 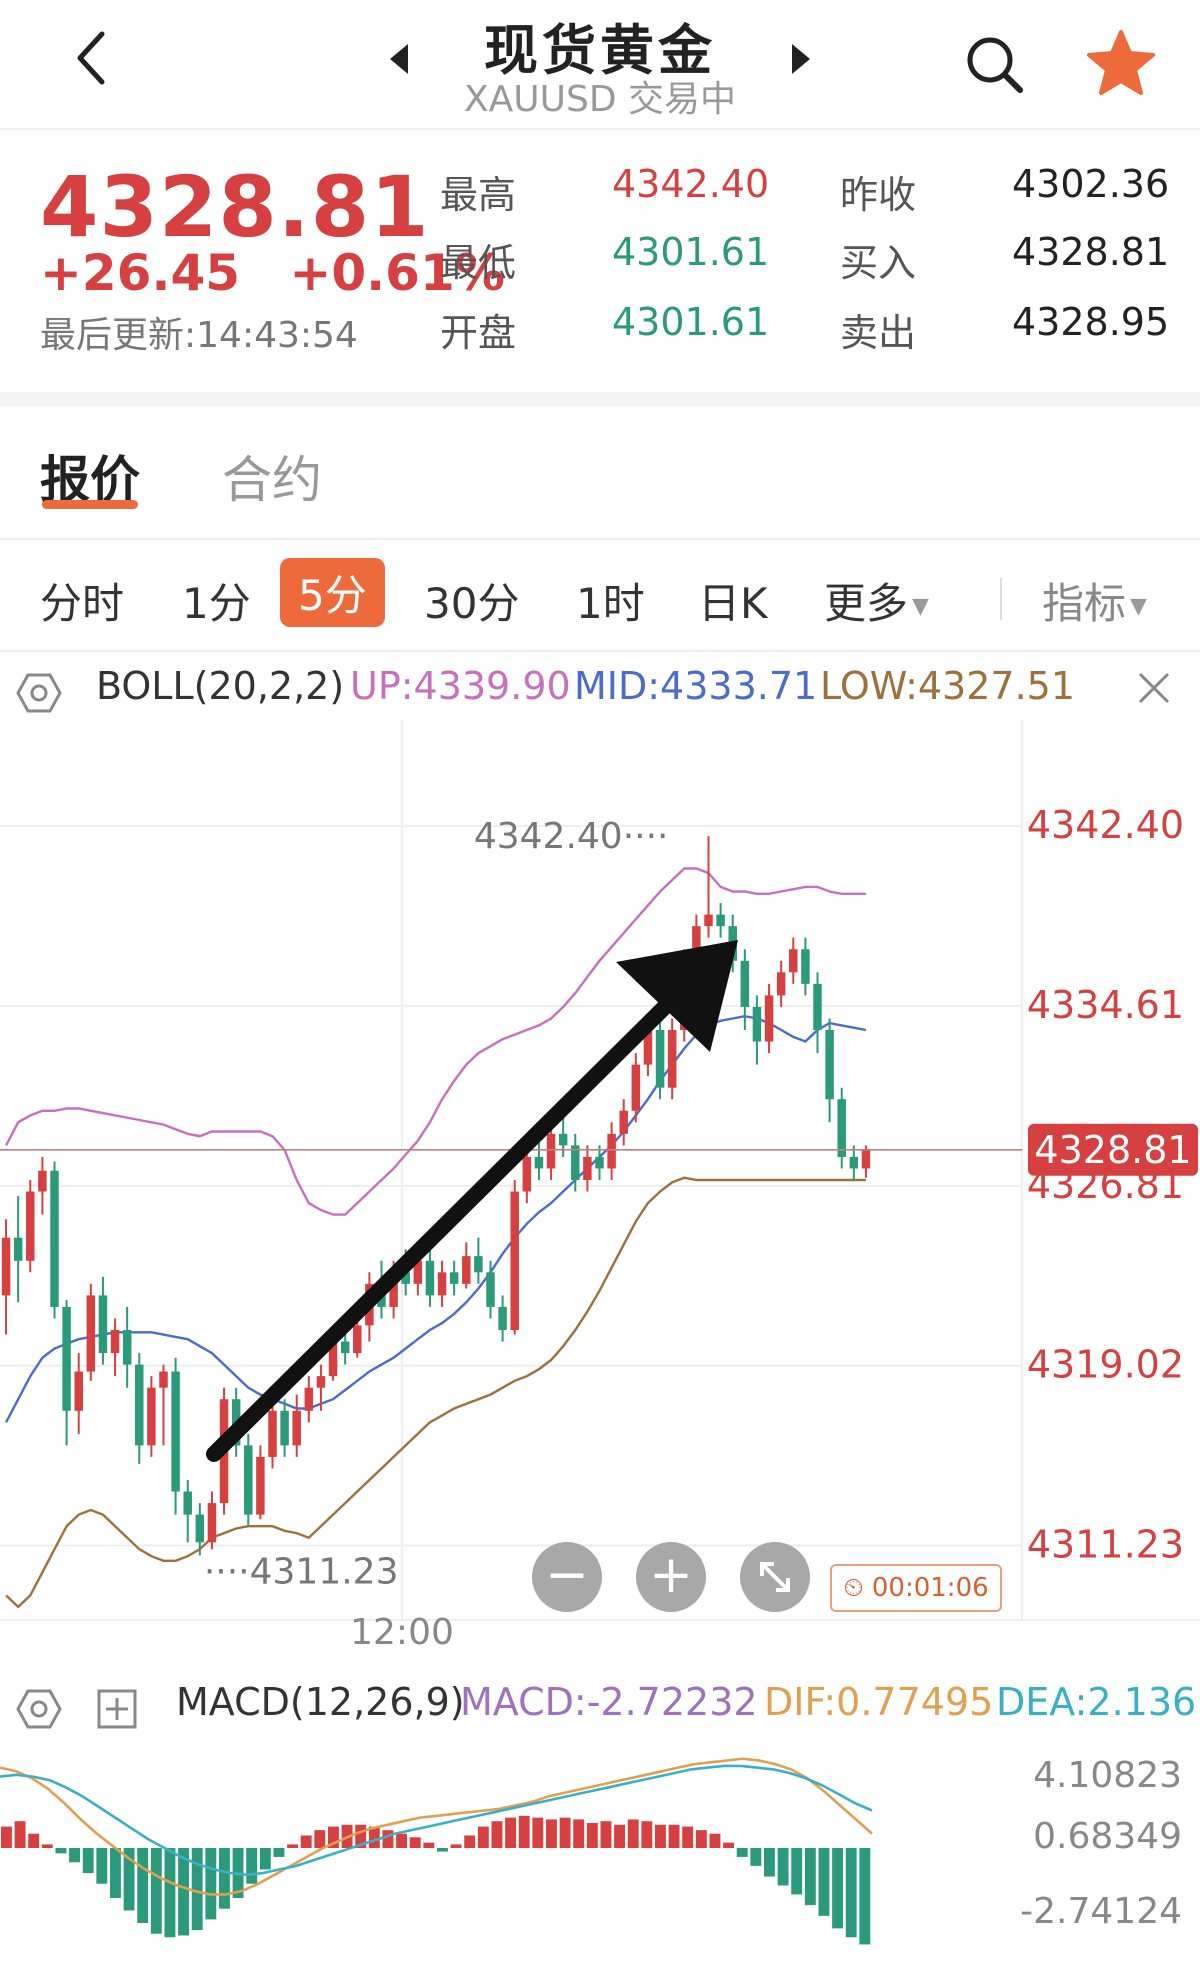 I want to click on triangle-right-icon, so click(x=801, y=59).